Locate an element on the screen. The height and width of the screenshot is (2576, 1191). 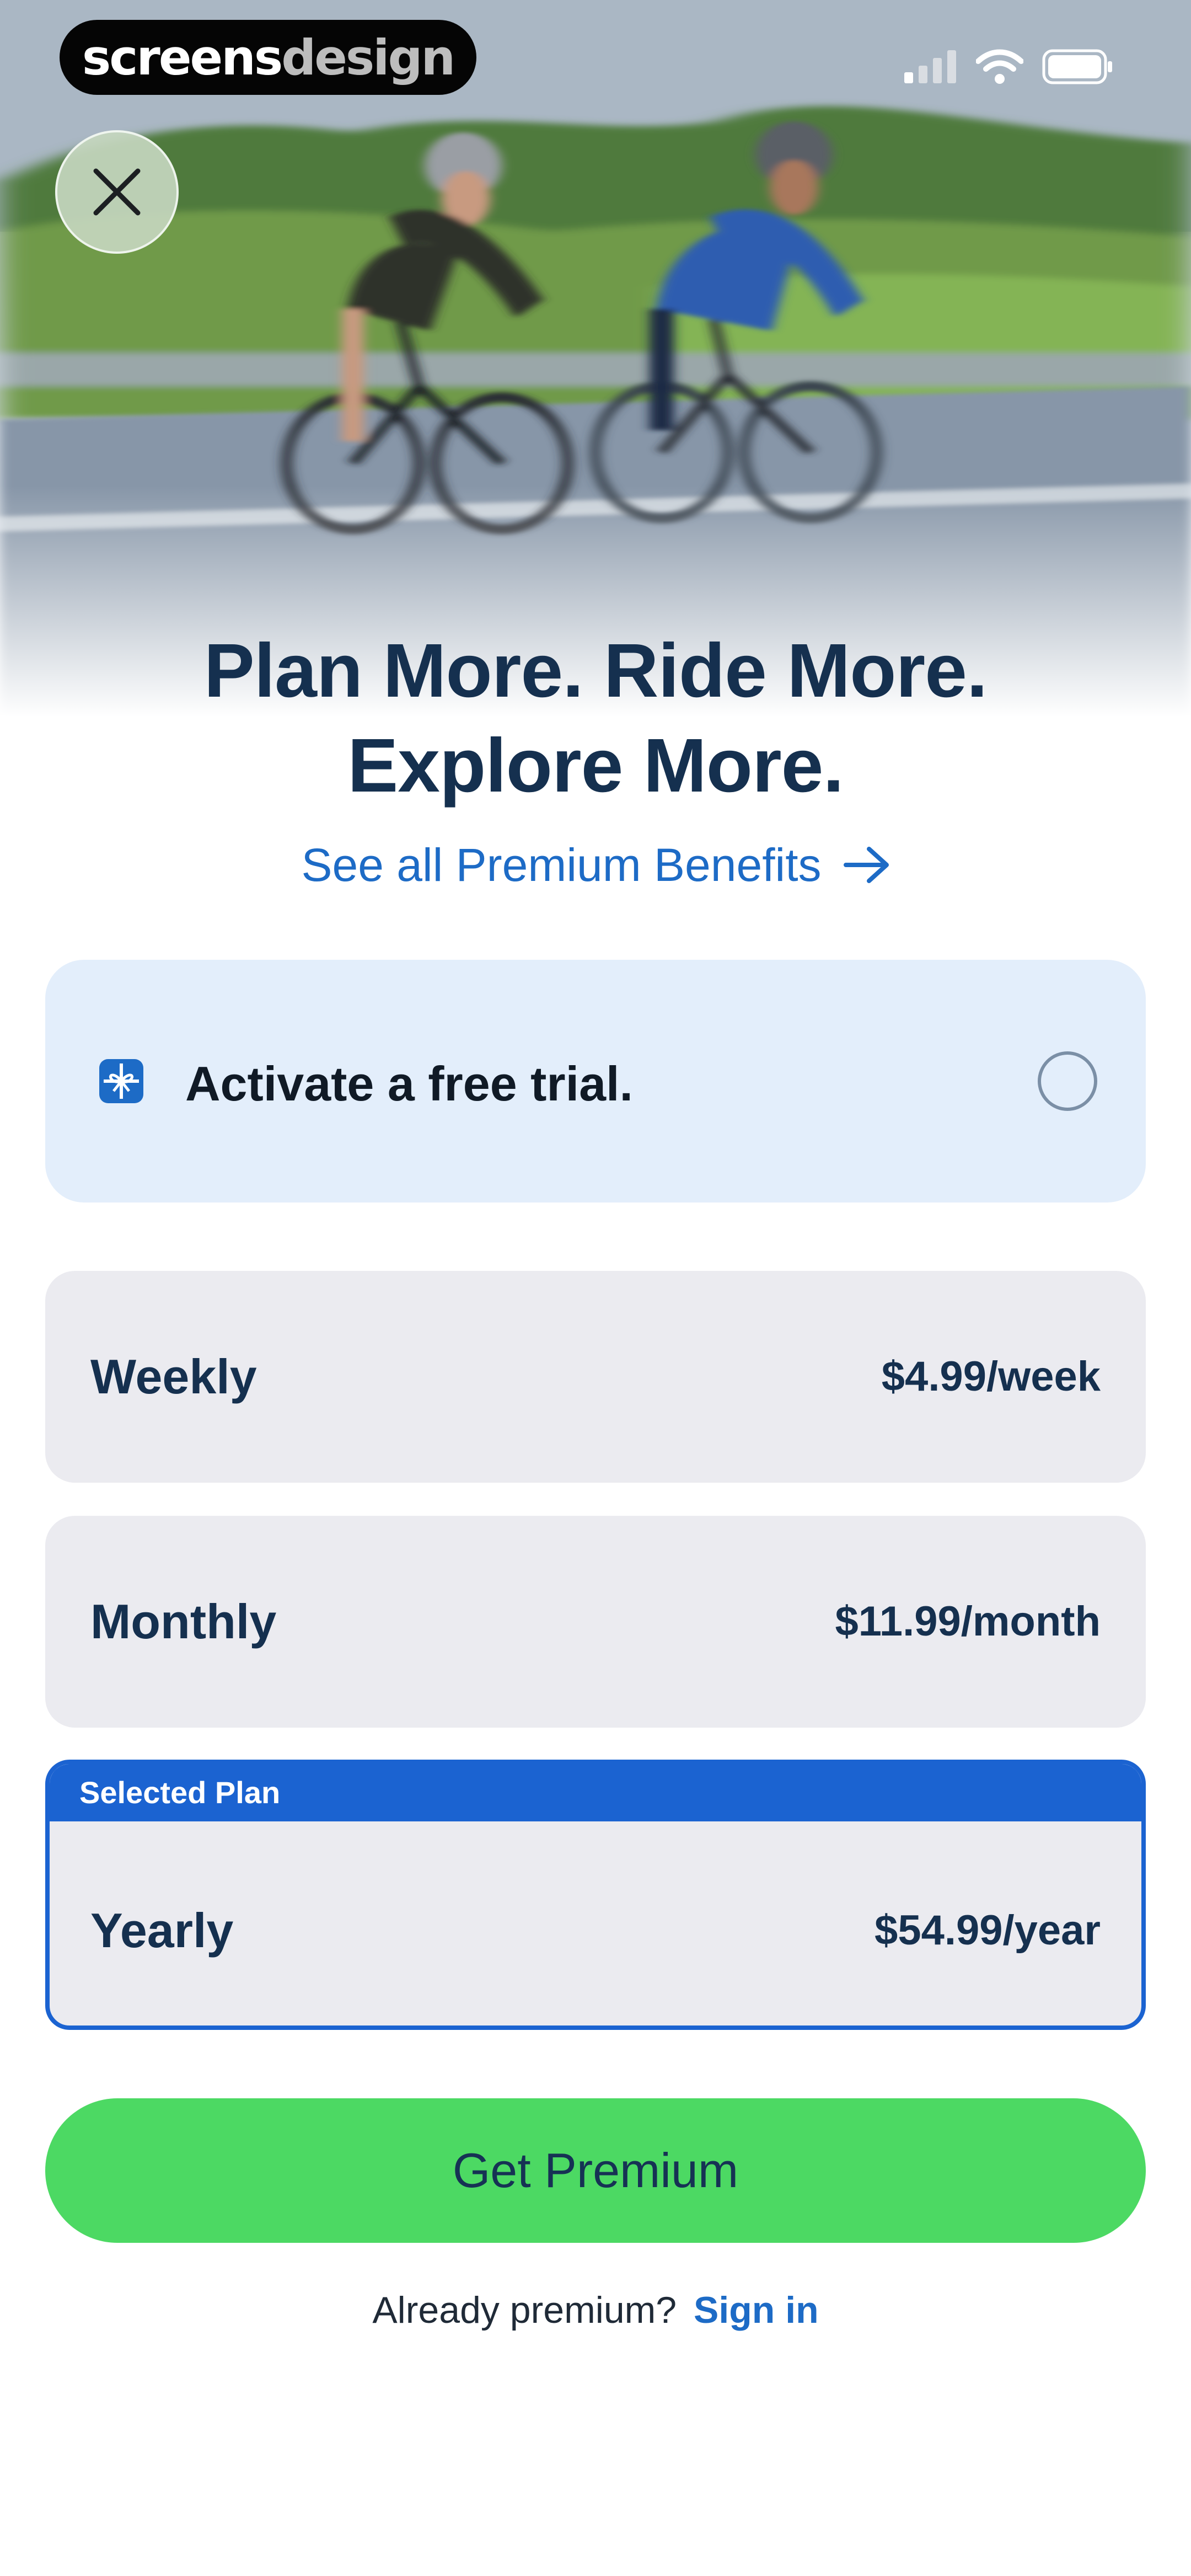
signin-row: Already premium? Sign in is located at coordinates (595, 2310).